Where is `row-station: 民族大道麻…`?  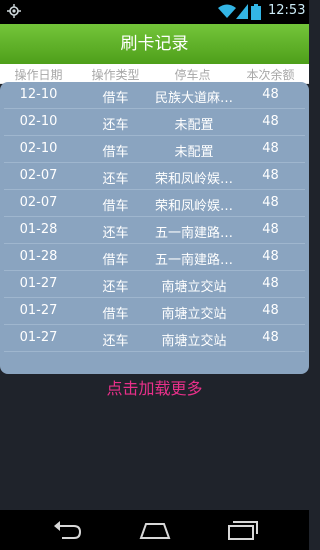
row-station: 民族大道麻… is located at coordinates (193, 98).